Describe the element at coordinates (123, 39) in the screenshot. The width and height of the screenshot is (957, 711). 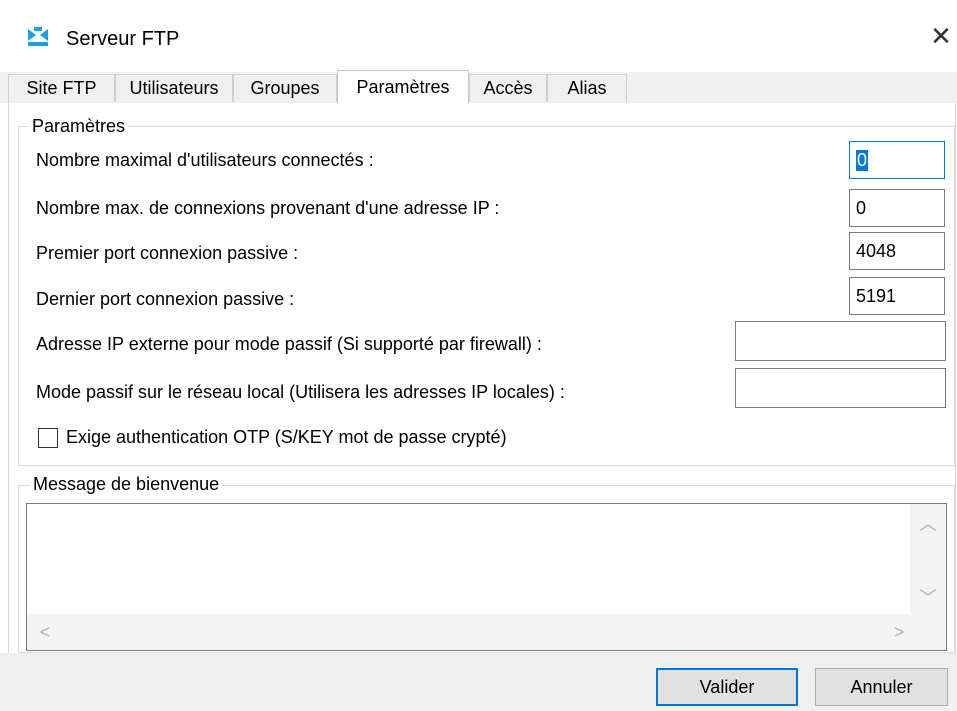
I see `window-title: Serveur FTP` at that location.